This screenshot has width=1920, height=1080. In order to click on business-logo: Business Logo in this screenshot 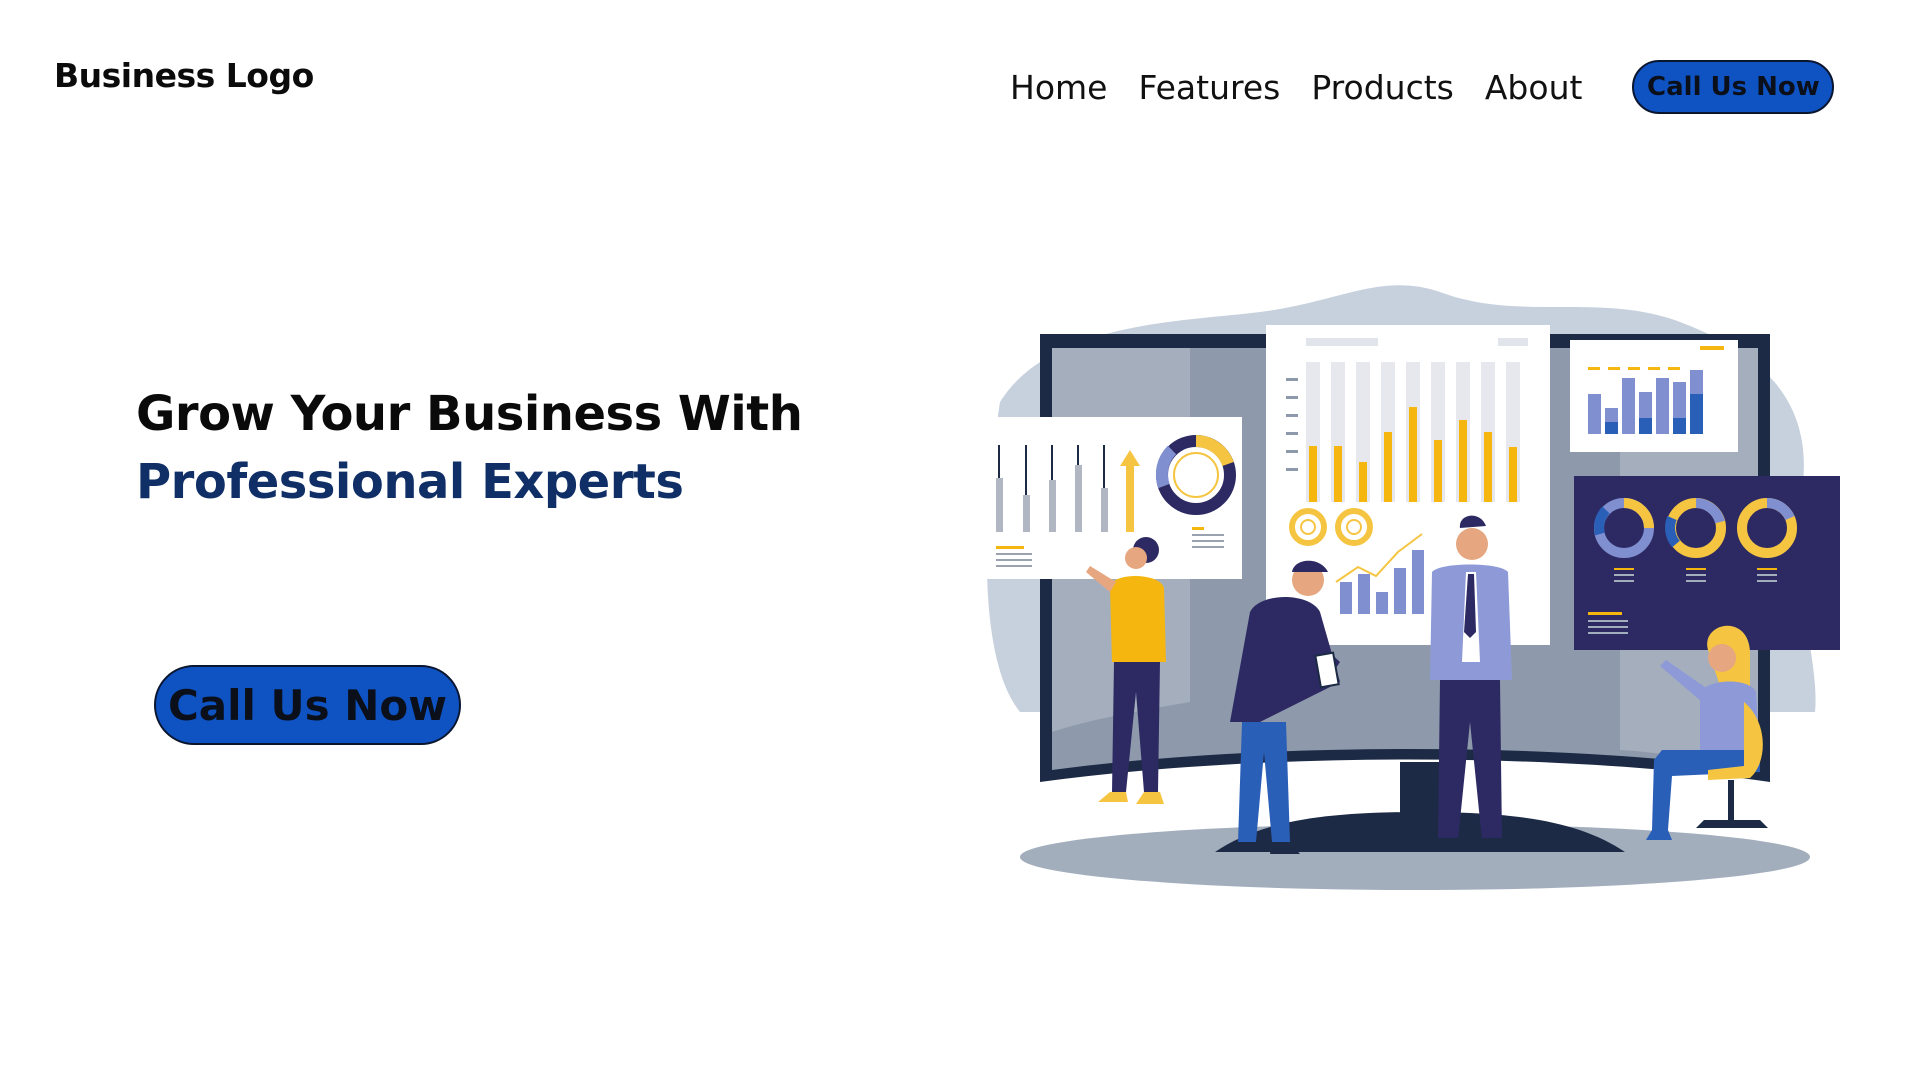, I will do `click(184, 75)`.